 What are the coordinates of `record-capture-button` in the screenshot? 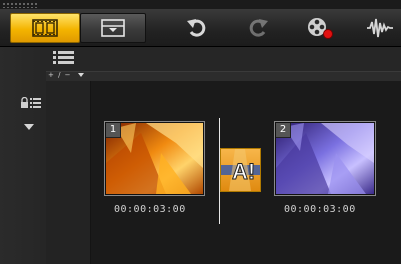 It's located at (320, 28).